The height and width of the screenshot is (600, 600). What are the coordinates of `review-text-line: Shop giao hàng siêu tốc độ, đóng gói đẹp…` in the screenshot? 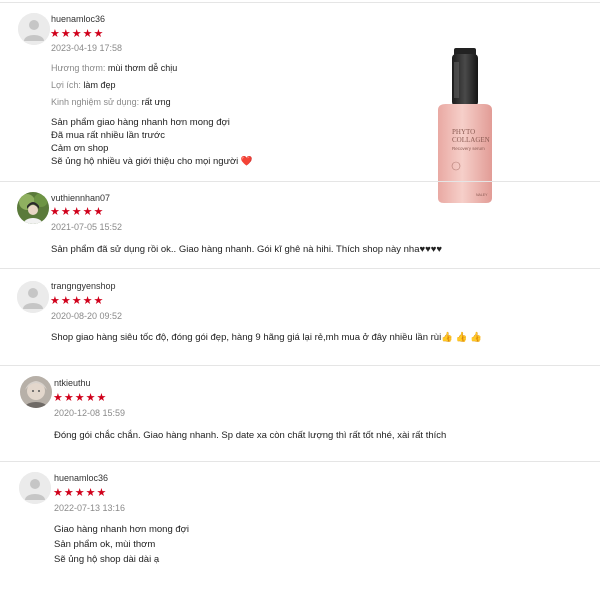 It's located at (266, 337).